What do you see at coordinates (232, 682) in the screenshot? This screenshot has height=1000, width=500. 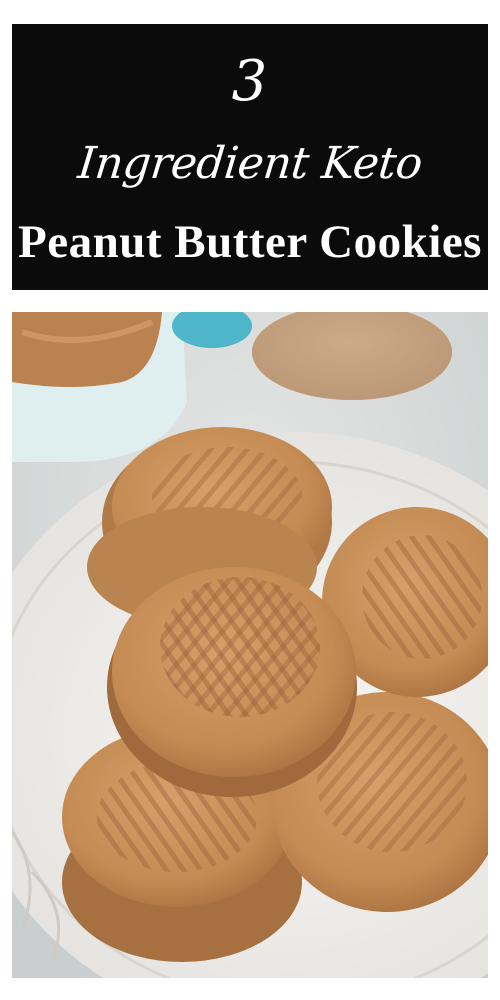 I see `cookie-front-center` at bounding box center [232, 682].